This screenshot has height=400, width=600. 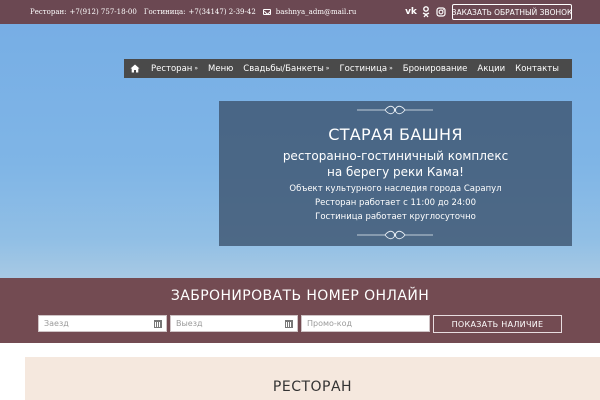 I want to click on hotel-phone-link: +7(34147) 2-39-42, so click(x=222, y=12).